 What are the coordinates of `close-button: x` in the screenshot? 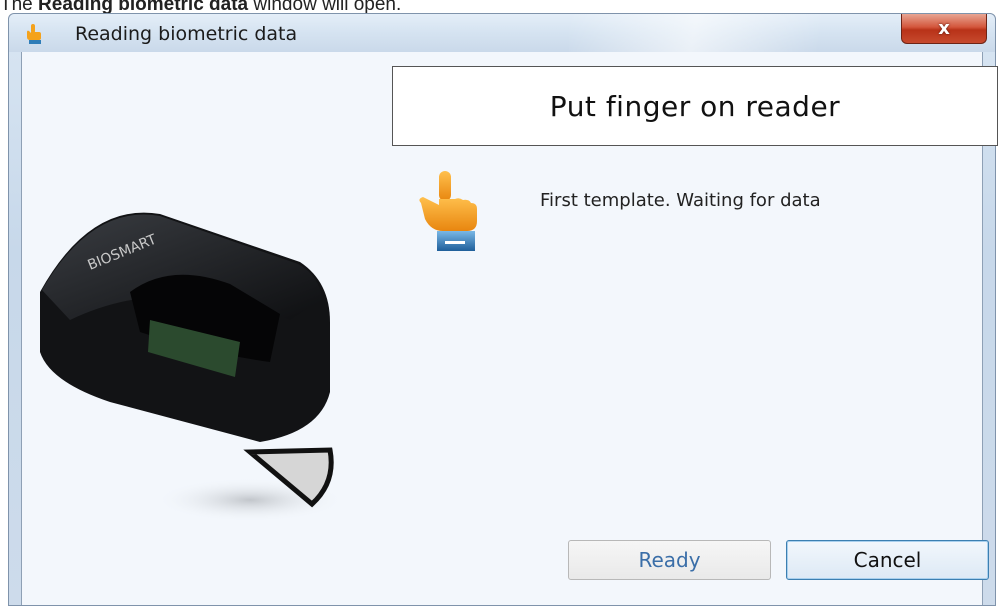 It's located at (944, 29).